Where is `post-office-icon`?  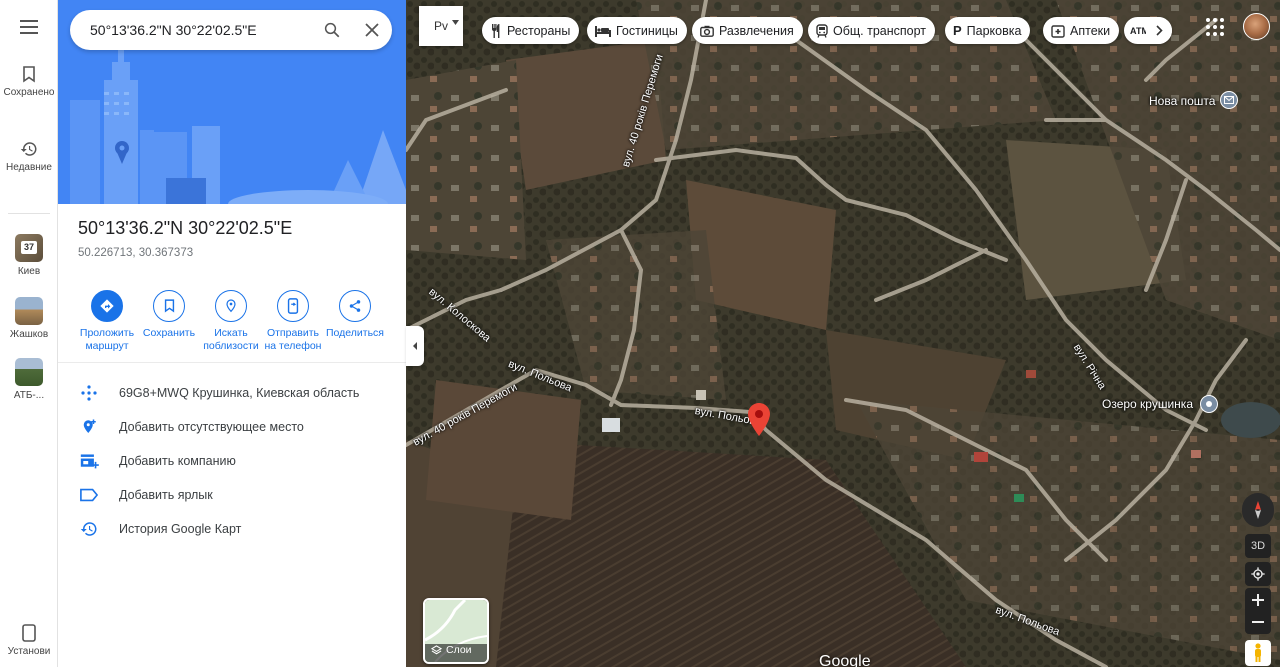 post-office-icon is located at coordinates (1229, 100).